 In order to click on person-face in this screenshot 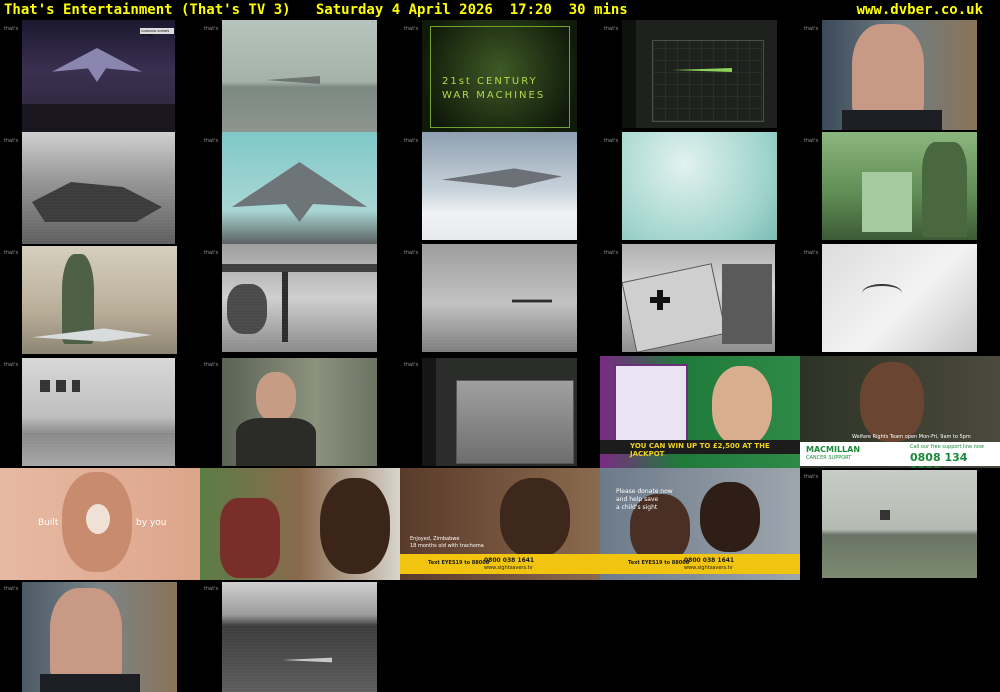, I will do `click(892, 402)`.